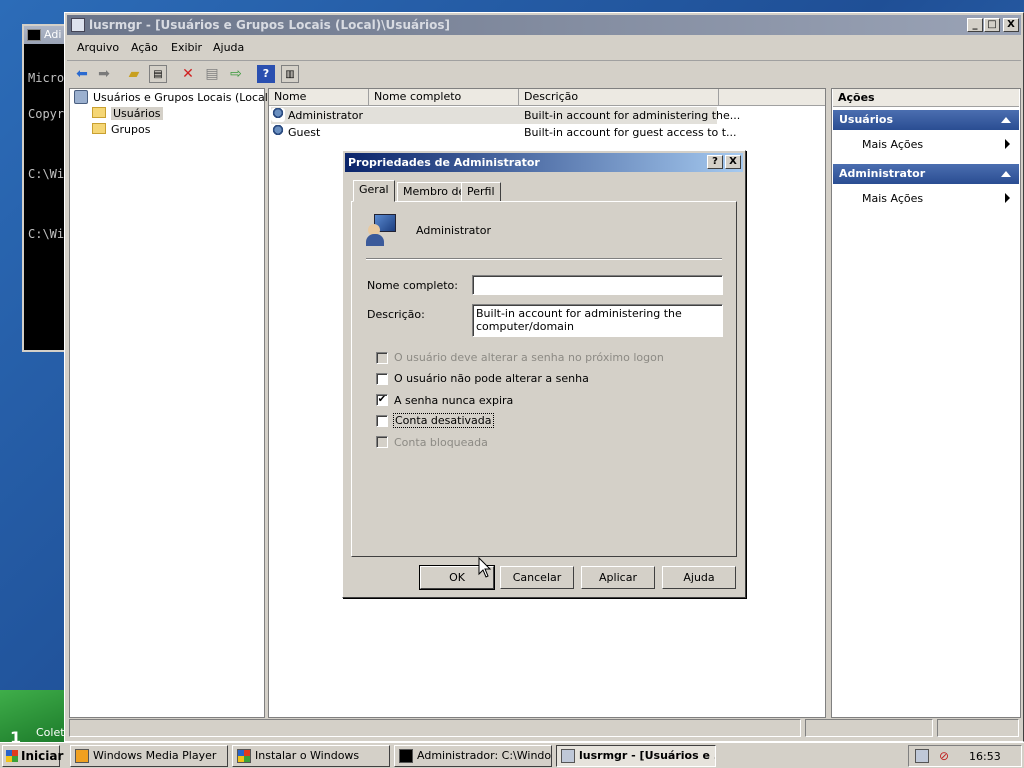 The width and height of the screenshot is (1024, 768). Describe the element at coordinates (382, 400) in the screenshot. I see `password-never-expires-checkbox: ✔` at that location.